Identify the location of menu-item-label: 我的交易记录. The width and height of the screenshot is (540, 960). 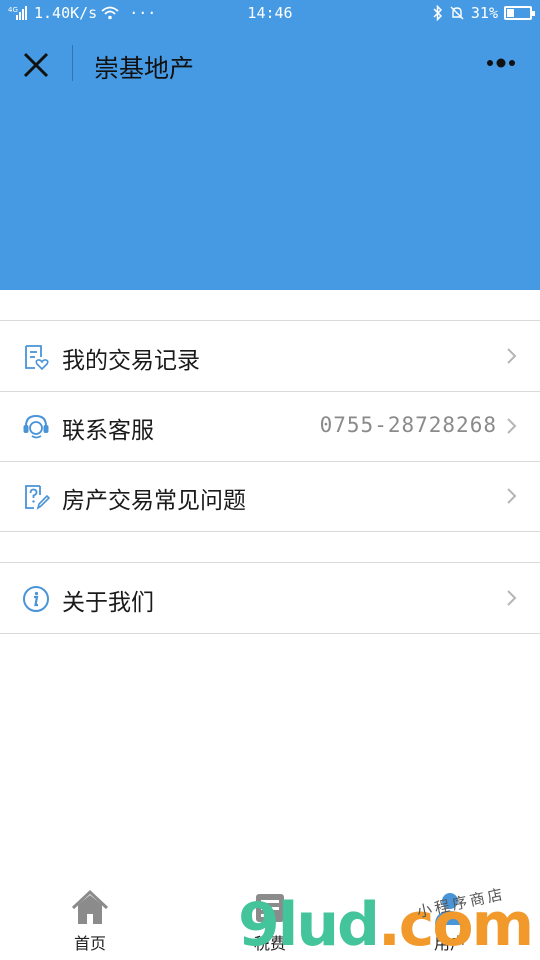
(131, 361).